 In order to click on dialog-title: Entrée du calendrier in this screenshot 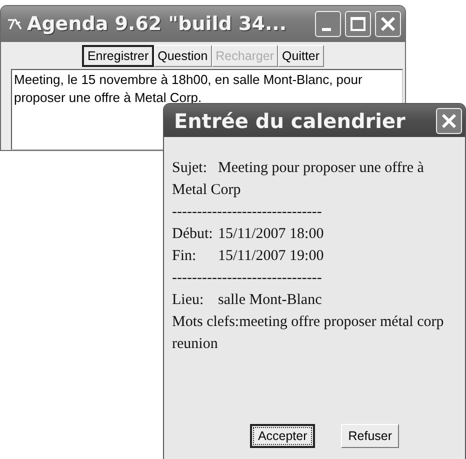, I will do `click(290, 120)`.